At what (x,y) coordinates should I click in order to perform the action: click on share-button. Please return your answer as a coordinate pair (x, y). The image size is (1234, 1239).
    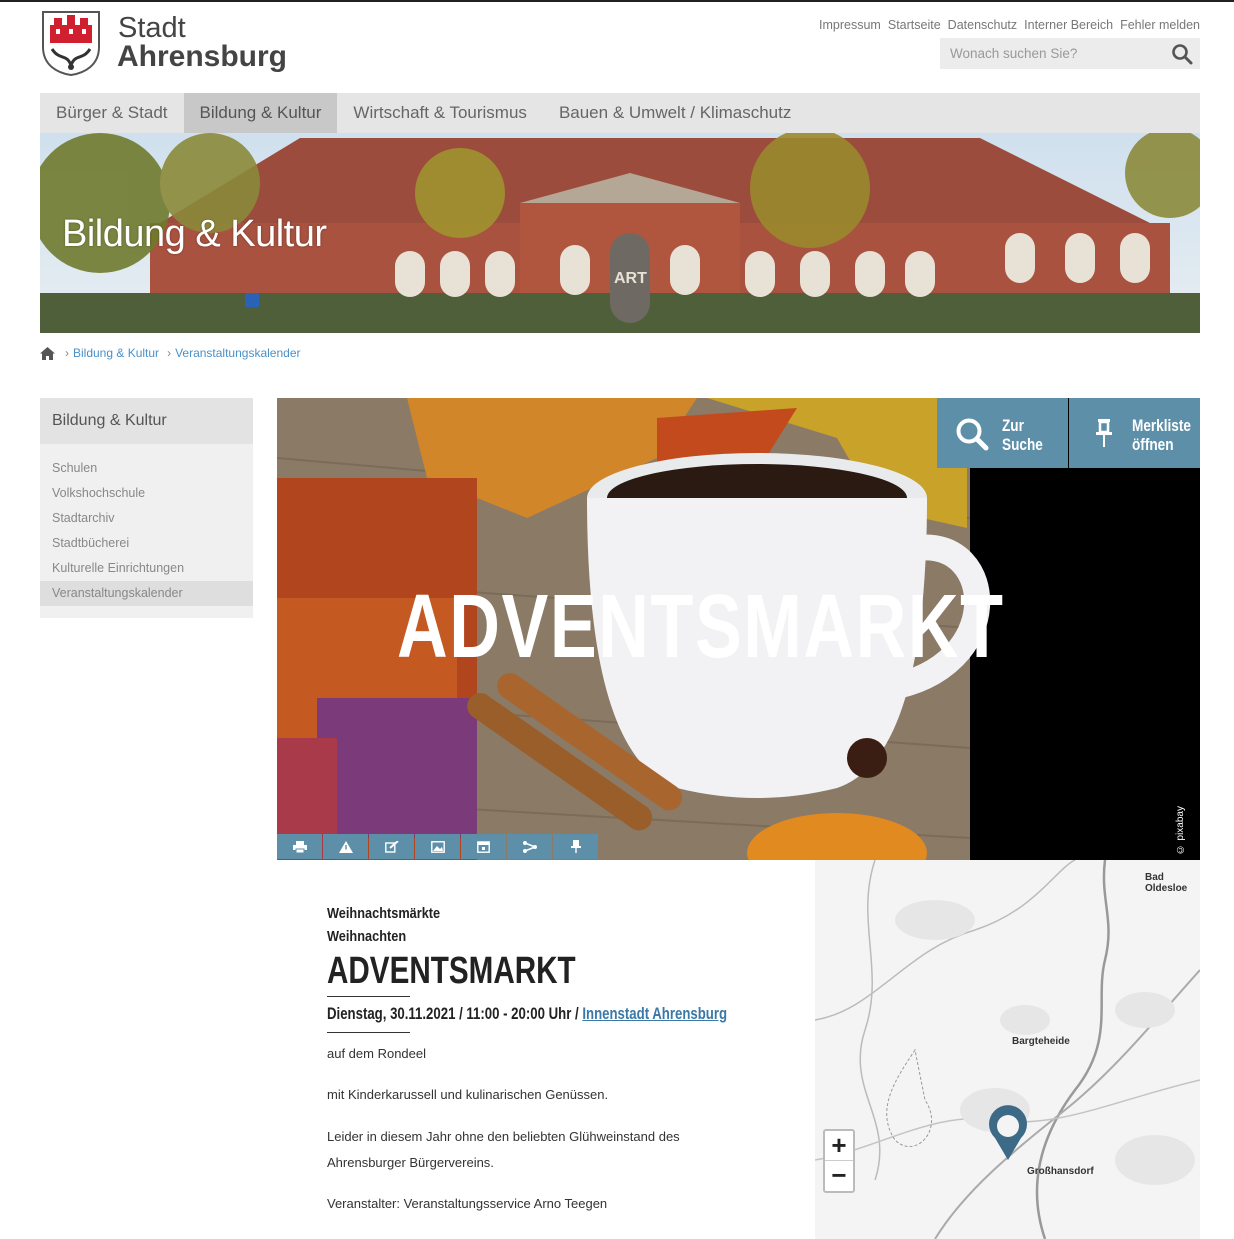
    Looking at the image, I should click on (529, 846).